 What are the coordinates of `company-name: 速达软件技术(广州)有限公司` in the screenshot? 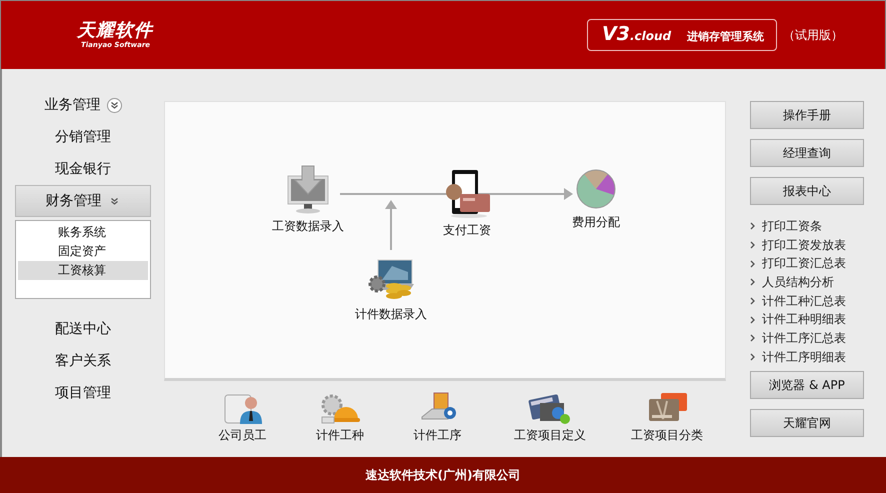 It's located at (443, 475).